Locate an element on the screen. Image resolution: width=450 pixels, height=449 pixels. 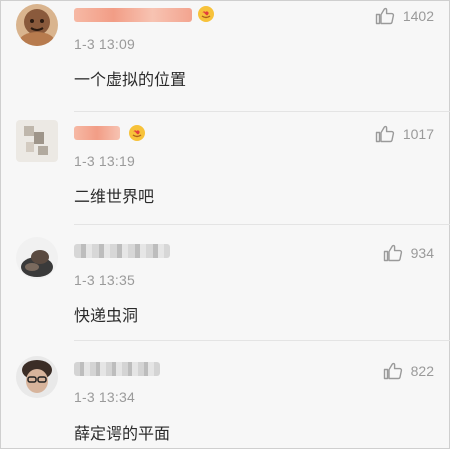
like-count: 1402 is located at coordinates (418, 16).